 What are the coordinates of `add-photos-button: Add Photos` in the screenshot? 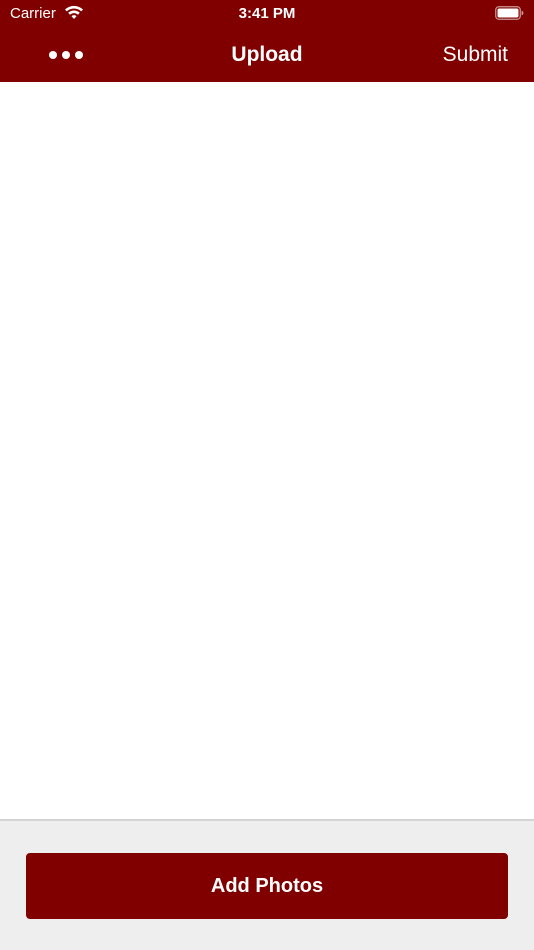 It's located at (267, 886).